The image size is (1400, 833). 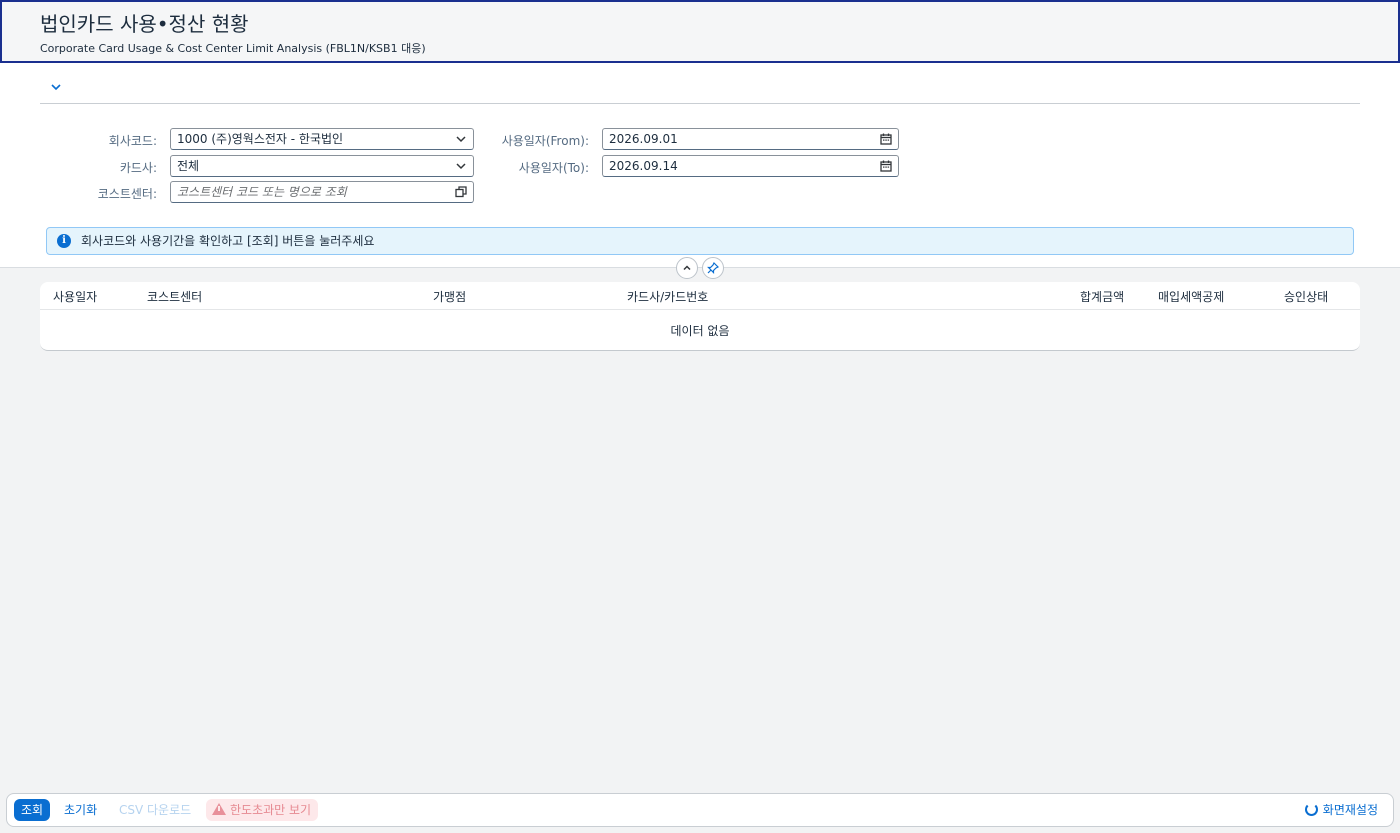 What do you see at coordinates (262, 192) in the screenshot?
I see `cost-center-placeholder: 코스트센터 코드 또는 명으로 조회` at bounding box center [262, 192].